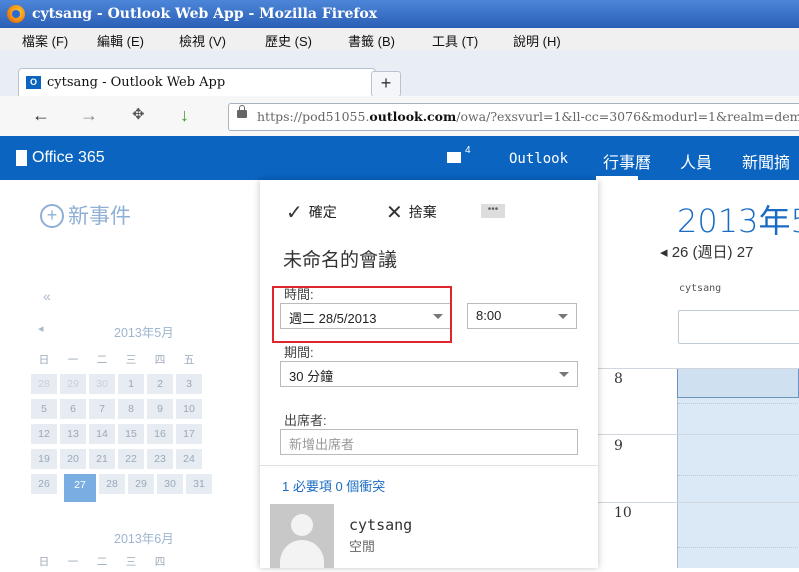 This screenshot has width=799, height=572. What do you see at coordinates (47, 296) in the screenshot?
I see `collapse-button: «` at bounding box center [47, 296].